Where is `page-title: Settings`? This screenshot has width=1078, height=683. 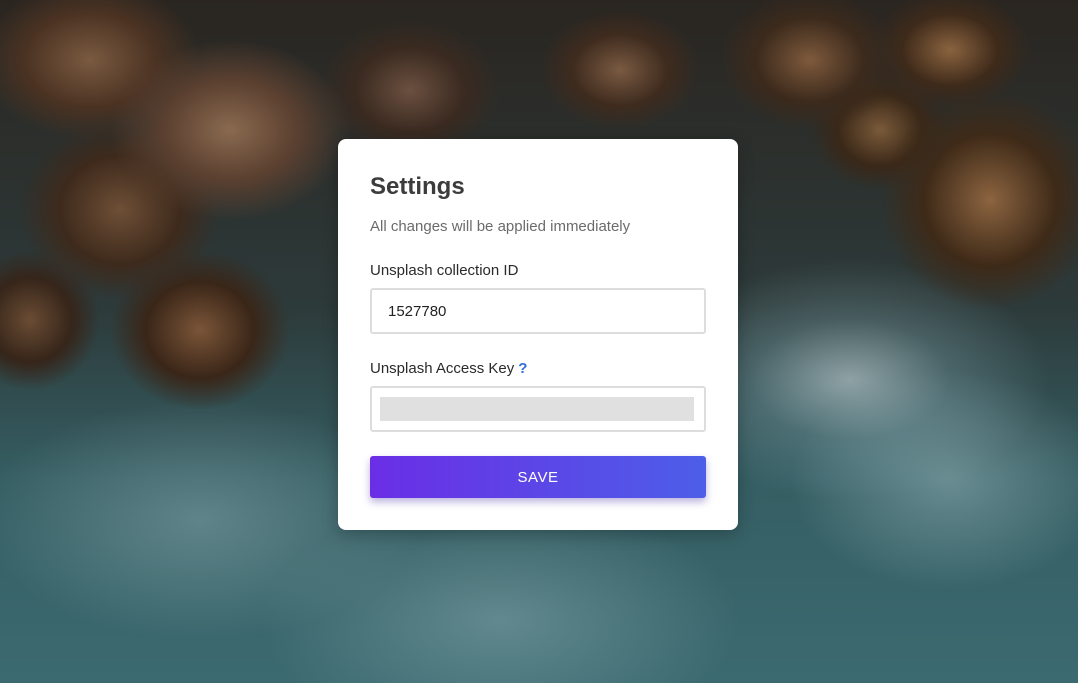
page-title: Settings is located at coordinates (417, 186).